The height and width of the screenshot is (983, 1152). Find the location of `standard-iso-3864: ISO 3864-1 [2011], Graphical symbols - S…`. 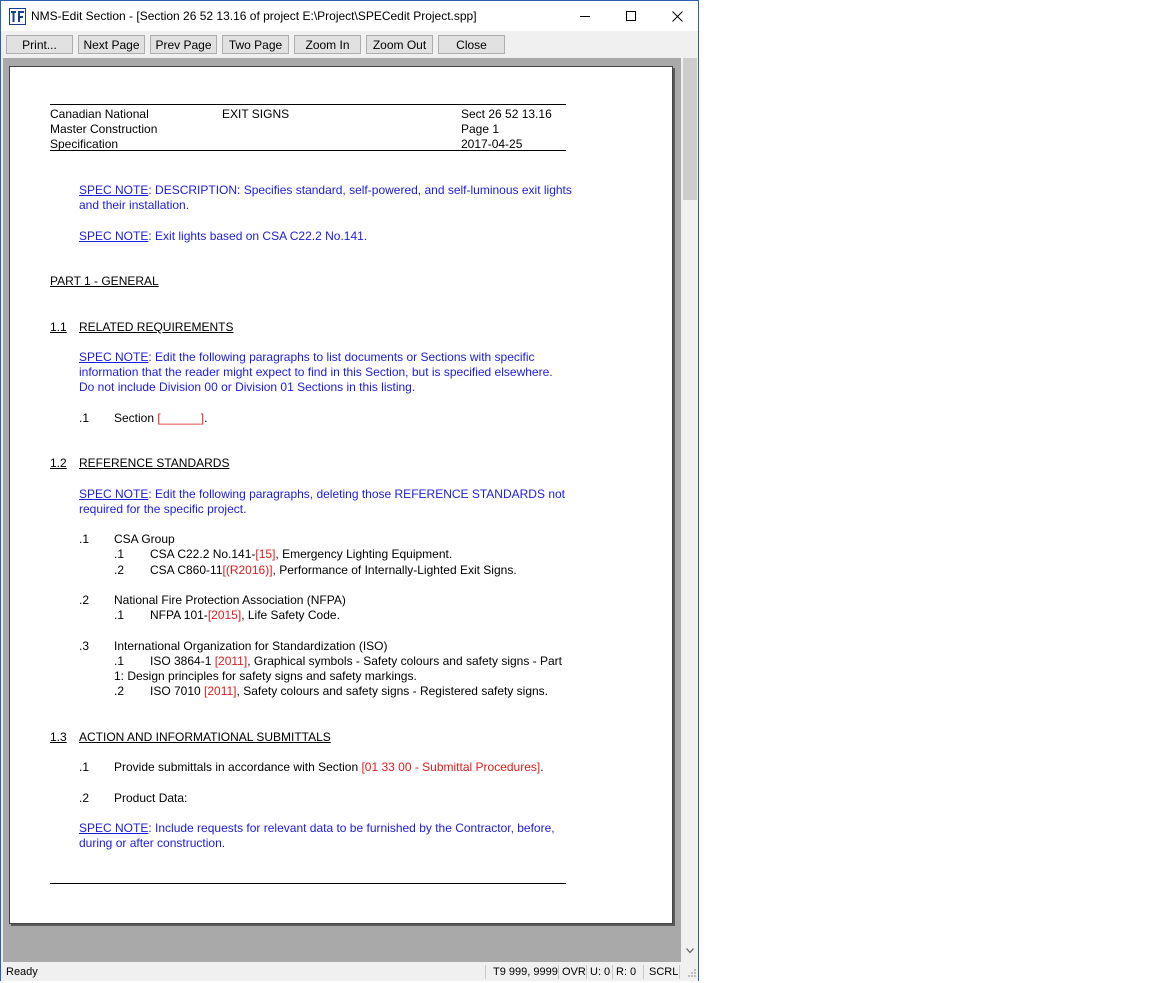

standard-iso-3864: ISO 3864-1 [2011], Graphical symbols - S… is located at coordinates (356, 661).